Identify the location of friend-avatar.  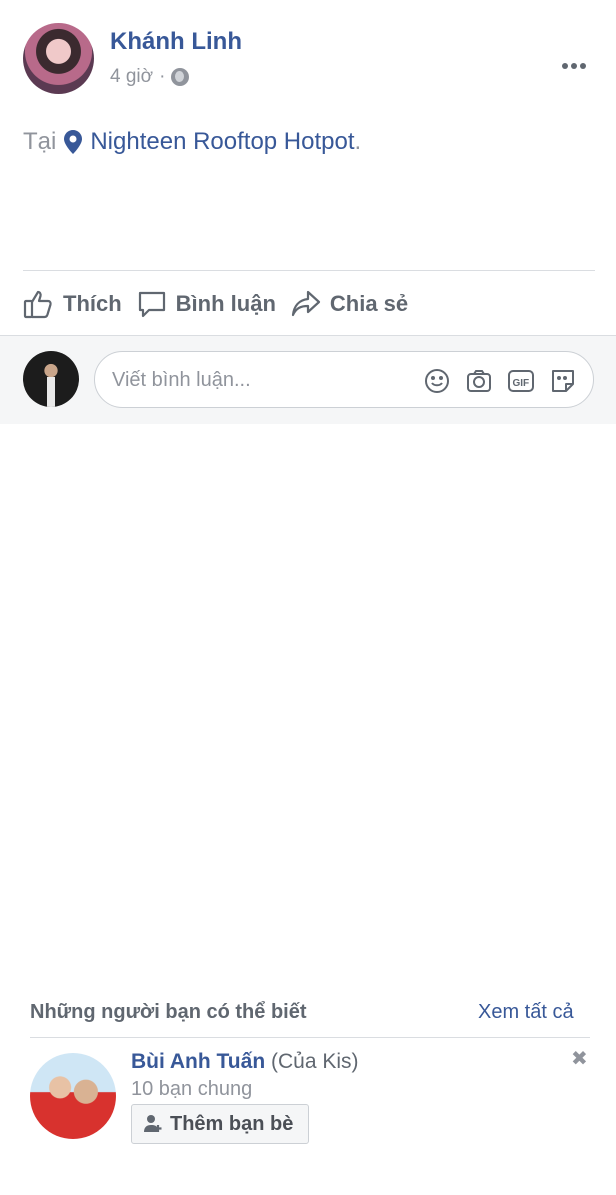
(73, 1096).